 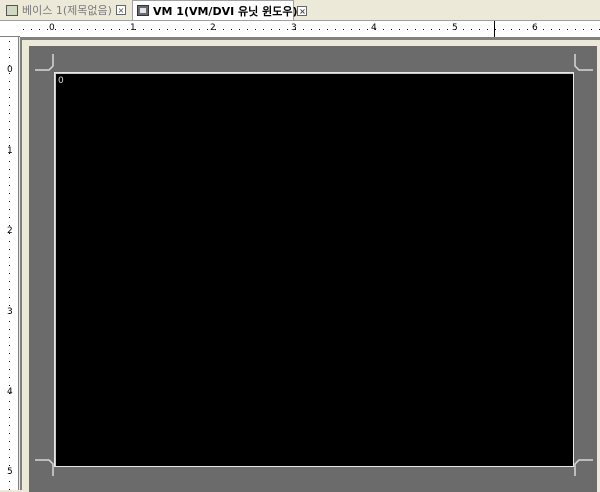 I want to click on ruler-label-h-5: 5, so click(x=455, y=28).